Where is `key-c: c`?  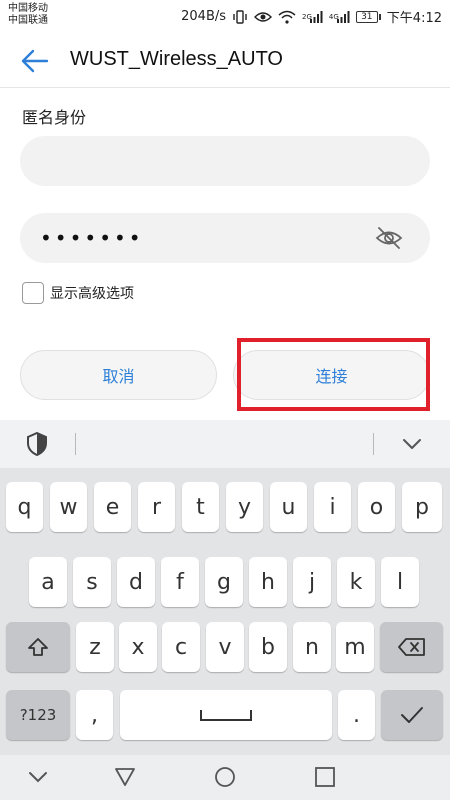 key-c: c is located at coordinates (181, 647).